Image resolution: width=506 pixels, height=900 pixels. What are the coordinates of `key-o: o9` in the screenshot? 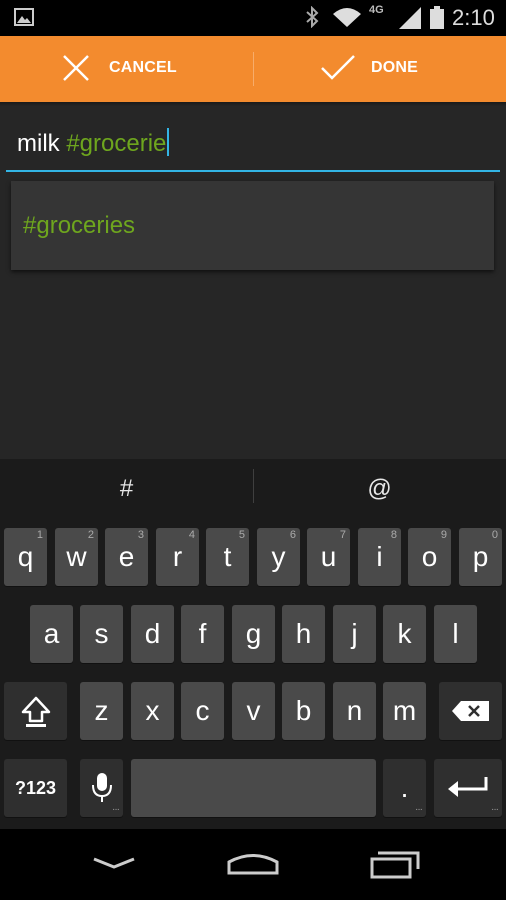 It's located at (429, 557).